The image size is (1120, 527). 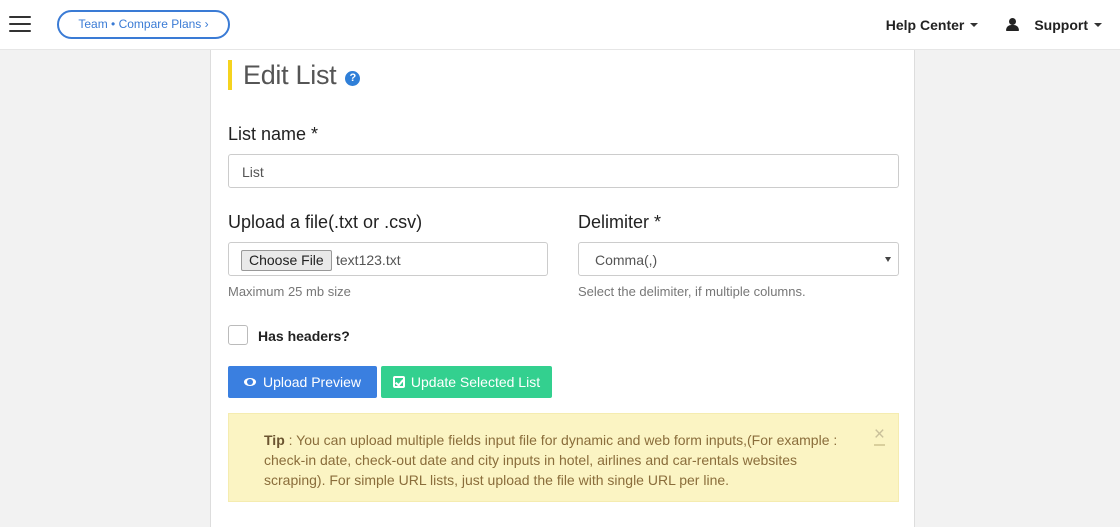 I want to click on user-icon, so click(x=1013, y=25).